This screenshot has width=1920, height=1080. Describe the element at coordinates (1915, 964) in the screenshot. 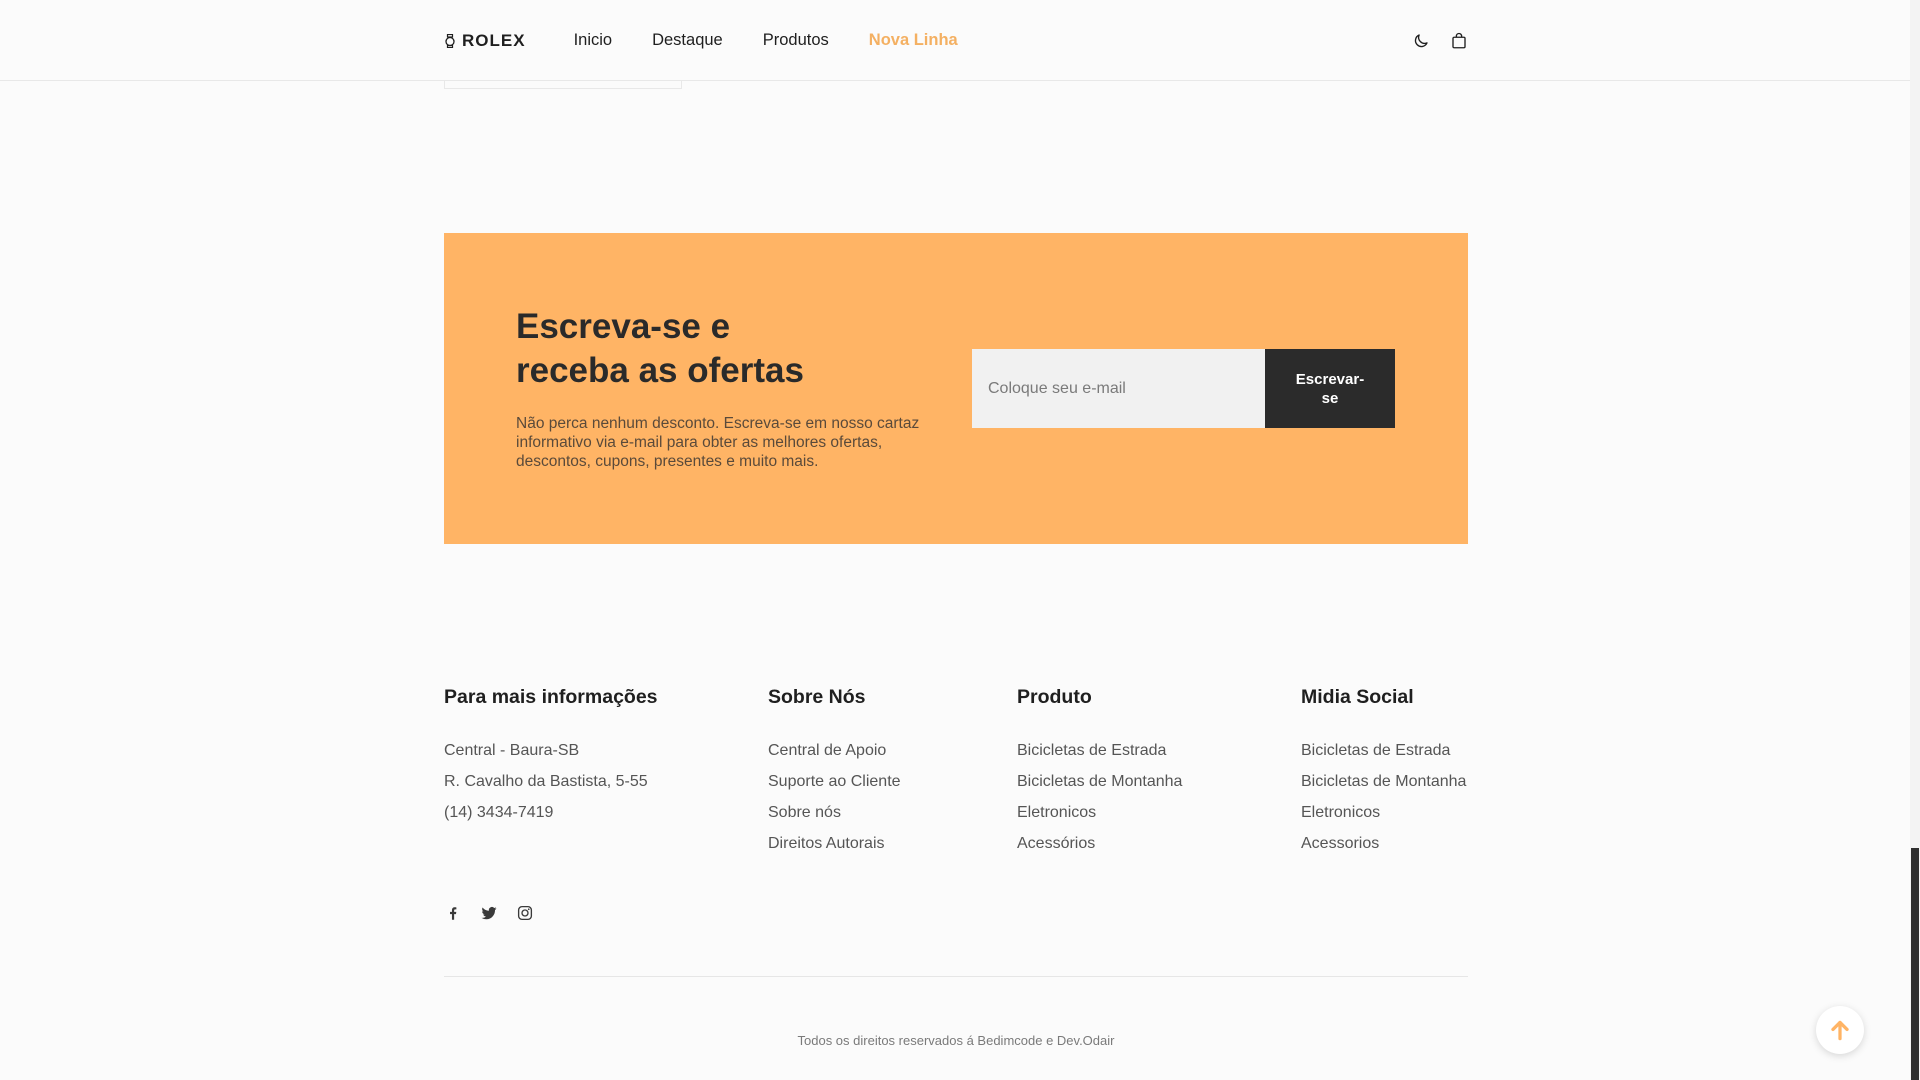

I see `scrollbar-thumb` at that location.